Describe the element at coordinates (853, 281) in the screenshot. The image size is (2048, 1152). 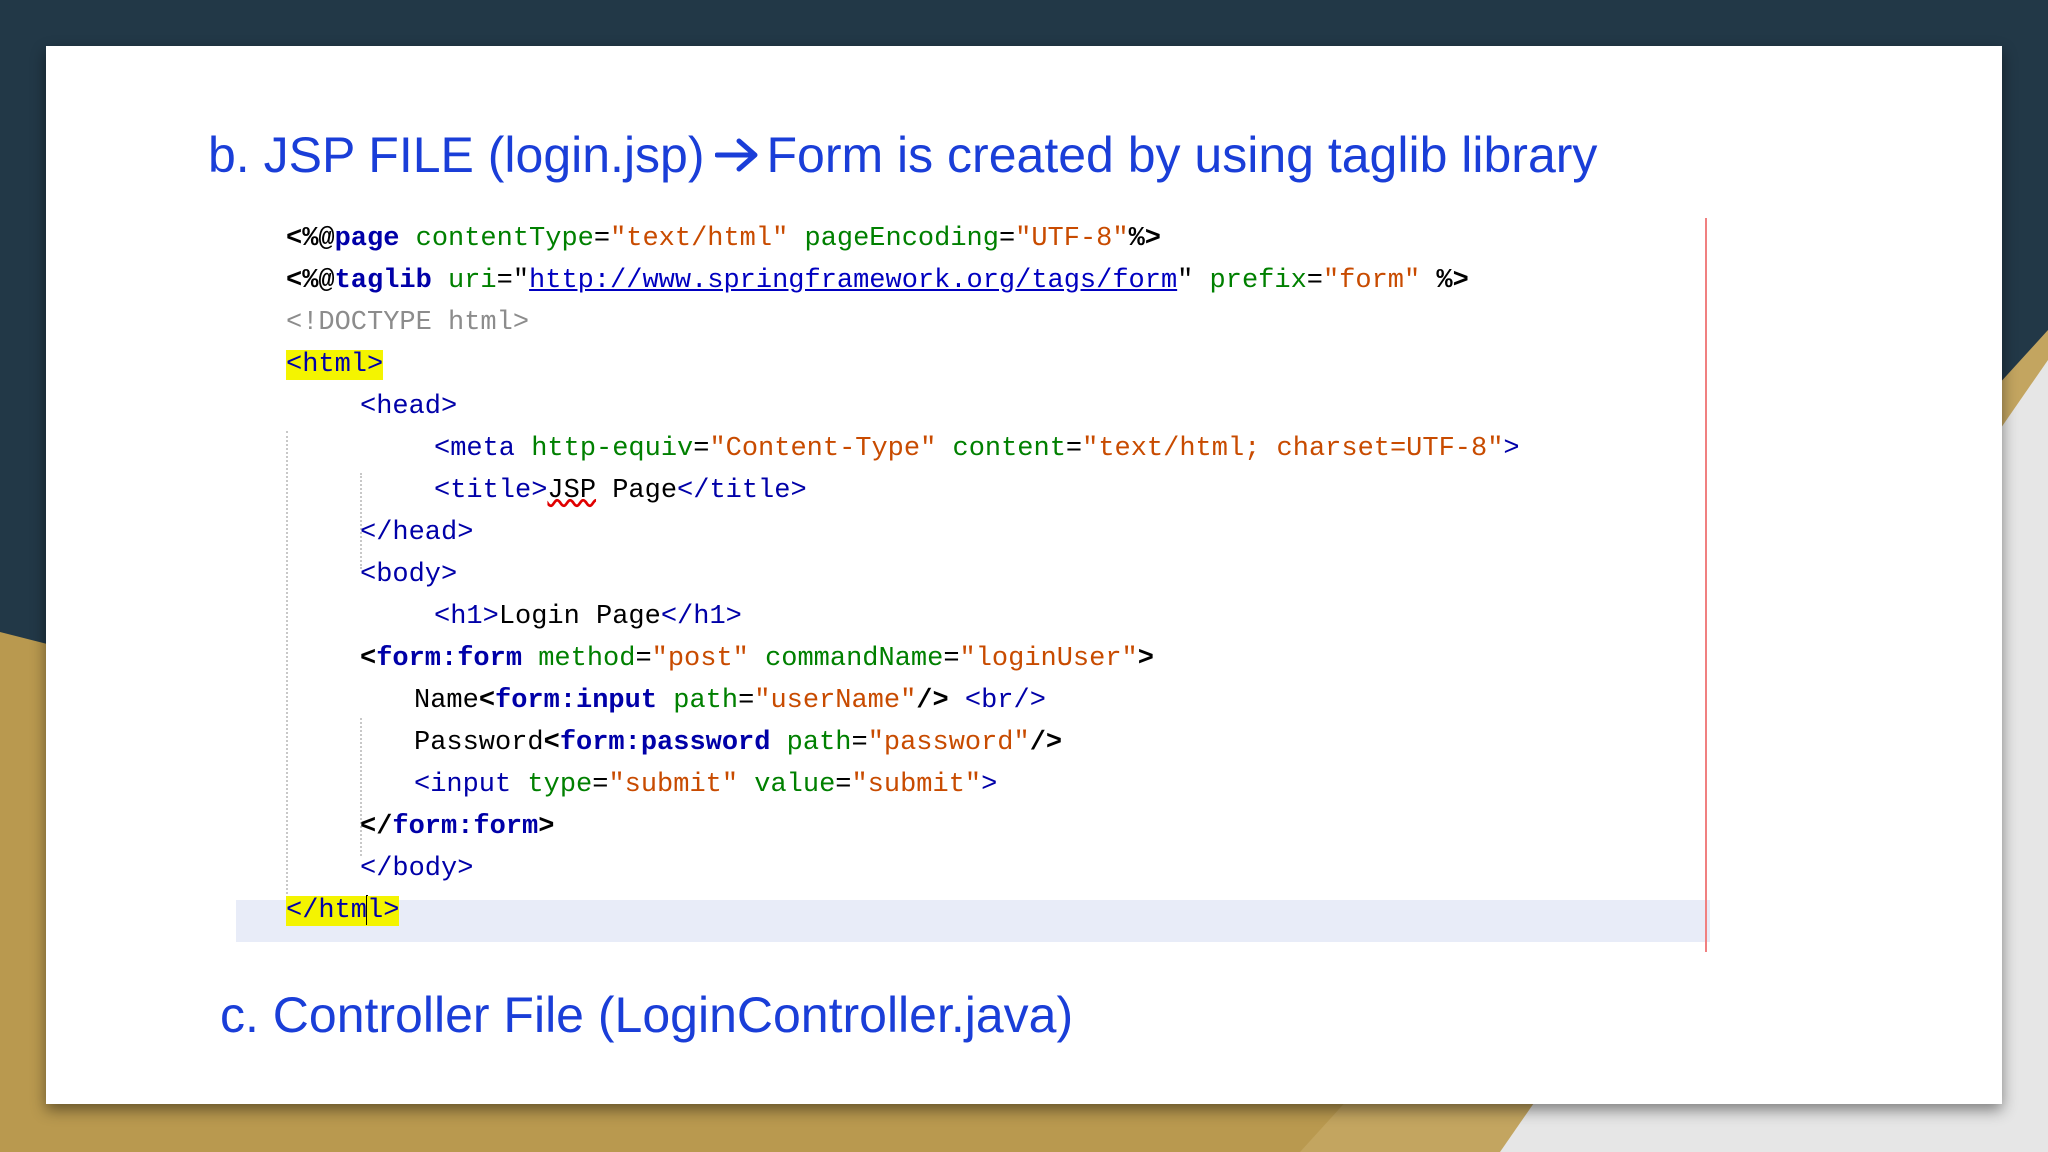
I see `taglib-url-link: http://www.springframework.org/tags/form` at that location.